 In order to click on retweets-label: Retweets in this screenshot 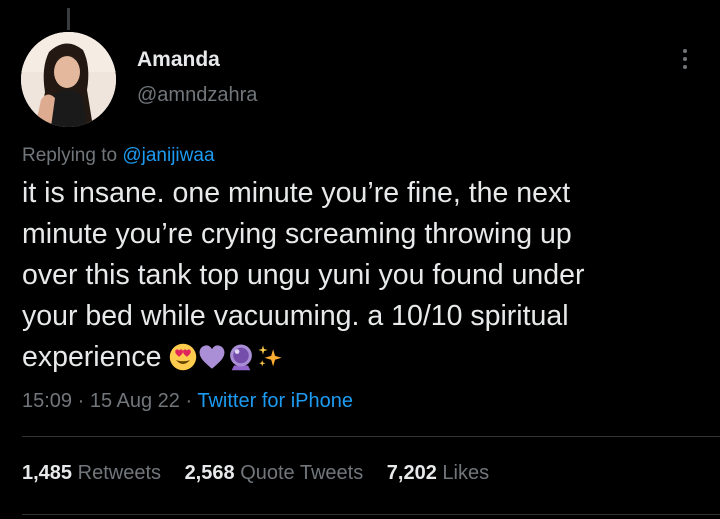, I will do `click(119, 473)`.